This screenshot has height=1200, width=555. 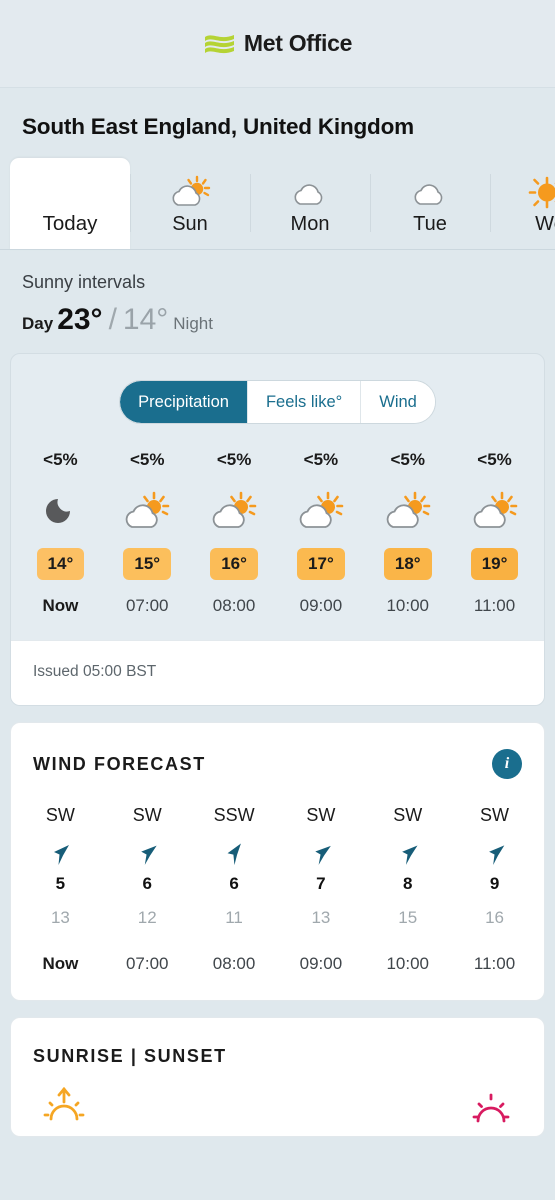 I want to click on wind-gust: 12, so click(x=147, y=917).